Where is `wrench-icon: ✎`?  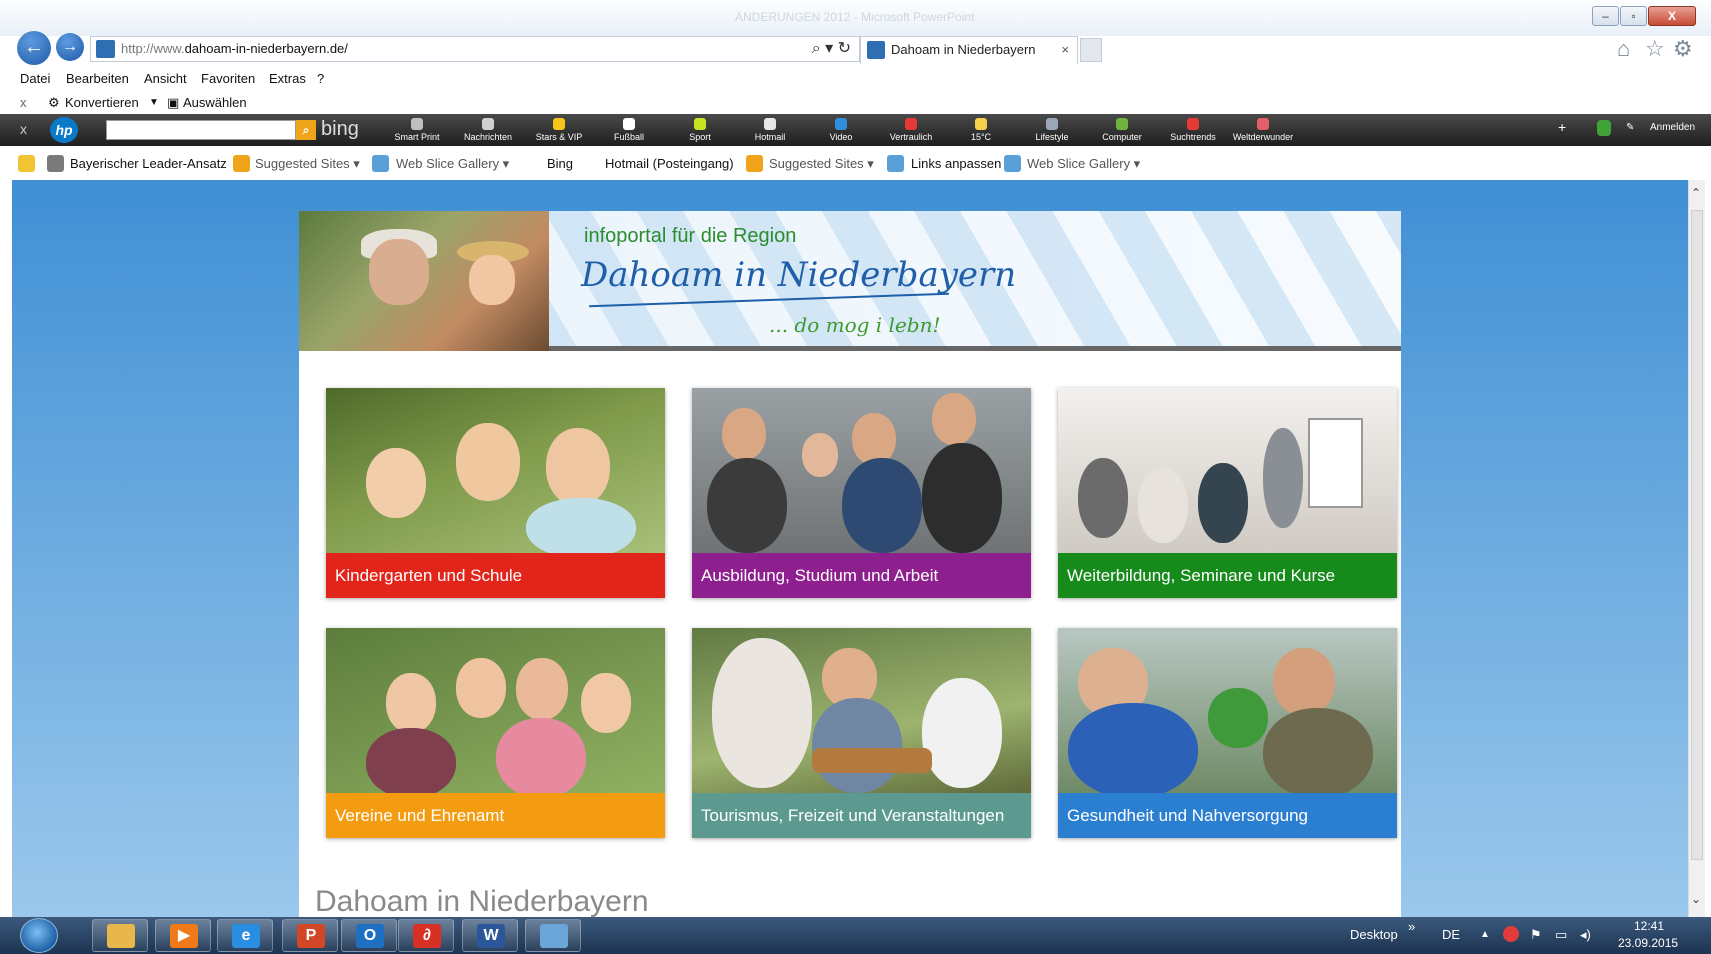 wrench-icon: ✎ is located at coordinates (1630, 127).